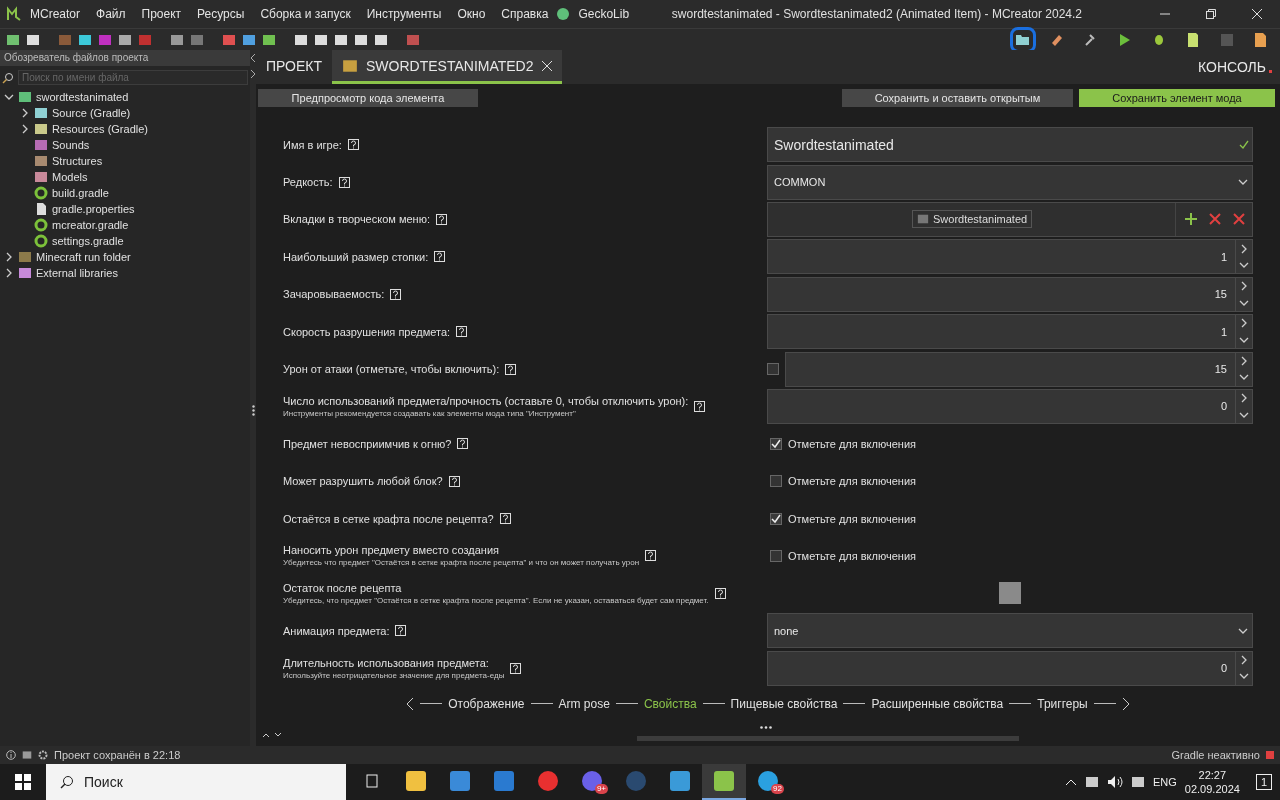 The width and height of the screenshot is (1280, 800). Describe the element at coordinates (584, 703) in the screenshot. I see `section-link: Arm pose` at that location.